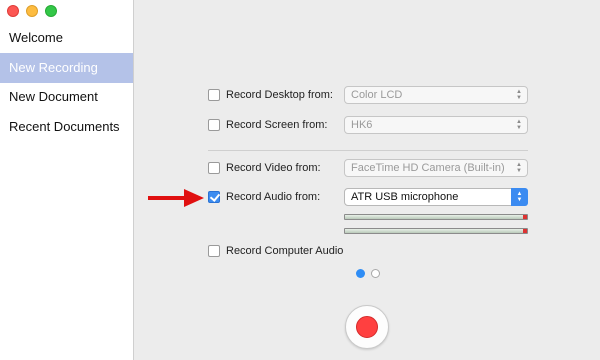 The image size is (600, 360). What do you see at coordinates (214, 251) in the screenshot?
I see `record-computer-audio-checkbox` at bounding box center [214, 251].